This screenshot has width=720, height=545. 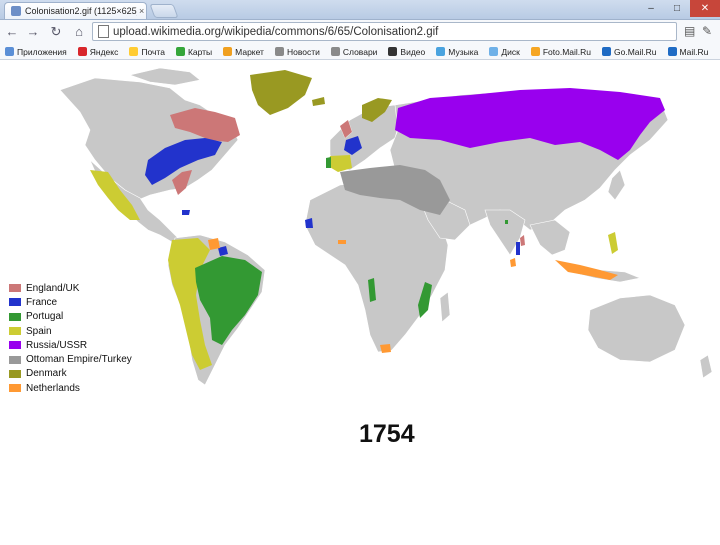 I want to click on legend-label: Portugal, so click(x=45, y=317).